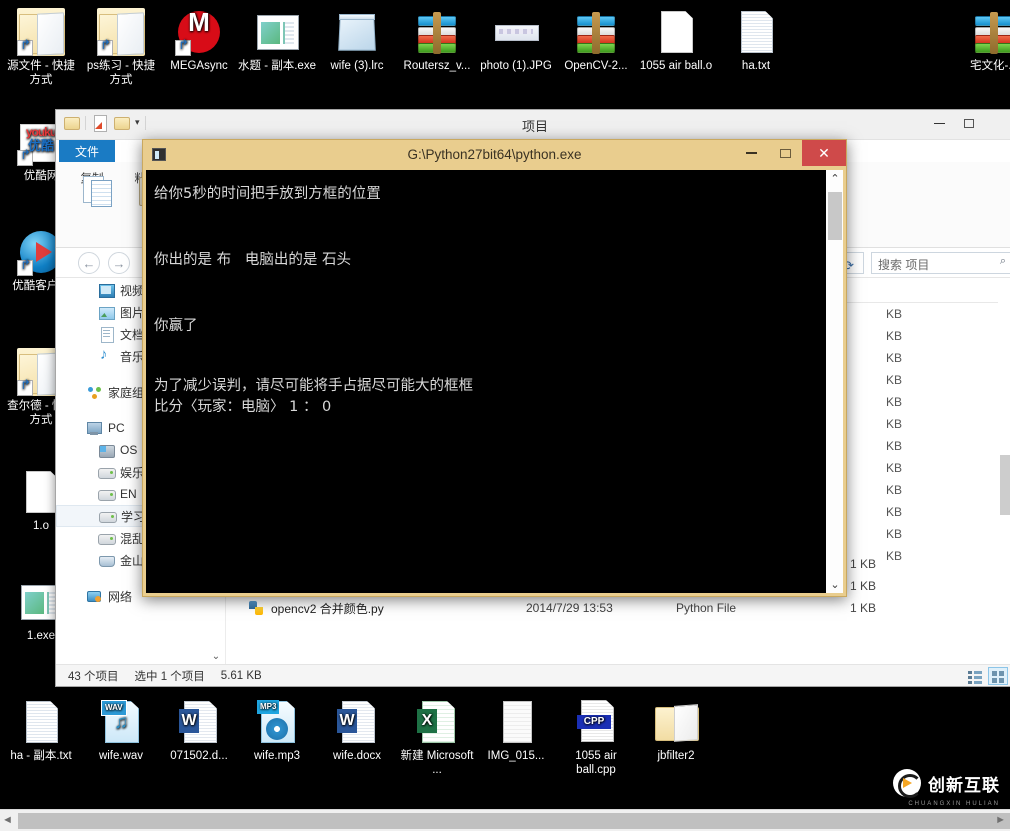 The width and height of the screenshot is (1010, 831). What do you see at coordinates (533, 675) in the screenshot?
I see `explorer-status-bar: 43 个项目 选中 1 个项目 5.61 KB` at bounding box center [533, 675].